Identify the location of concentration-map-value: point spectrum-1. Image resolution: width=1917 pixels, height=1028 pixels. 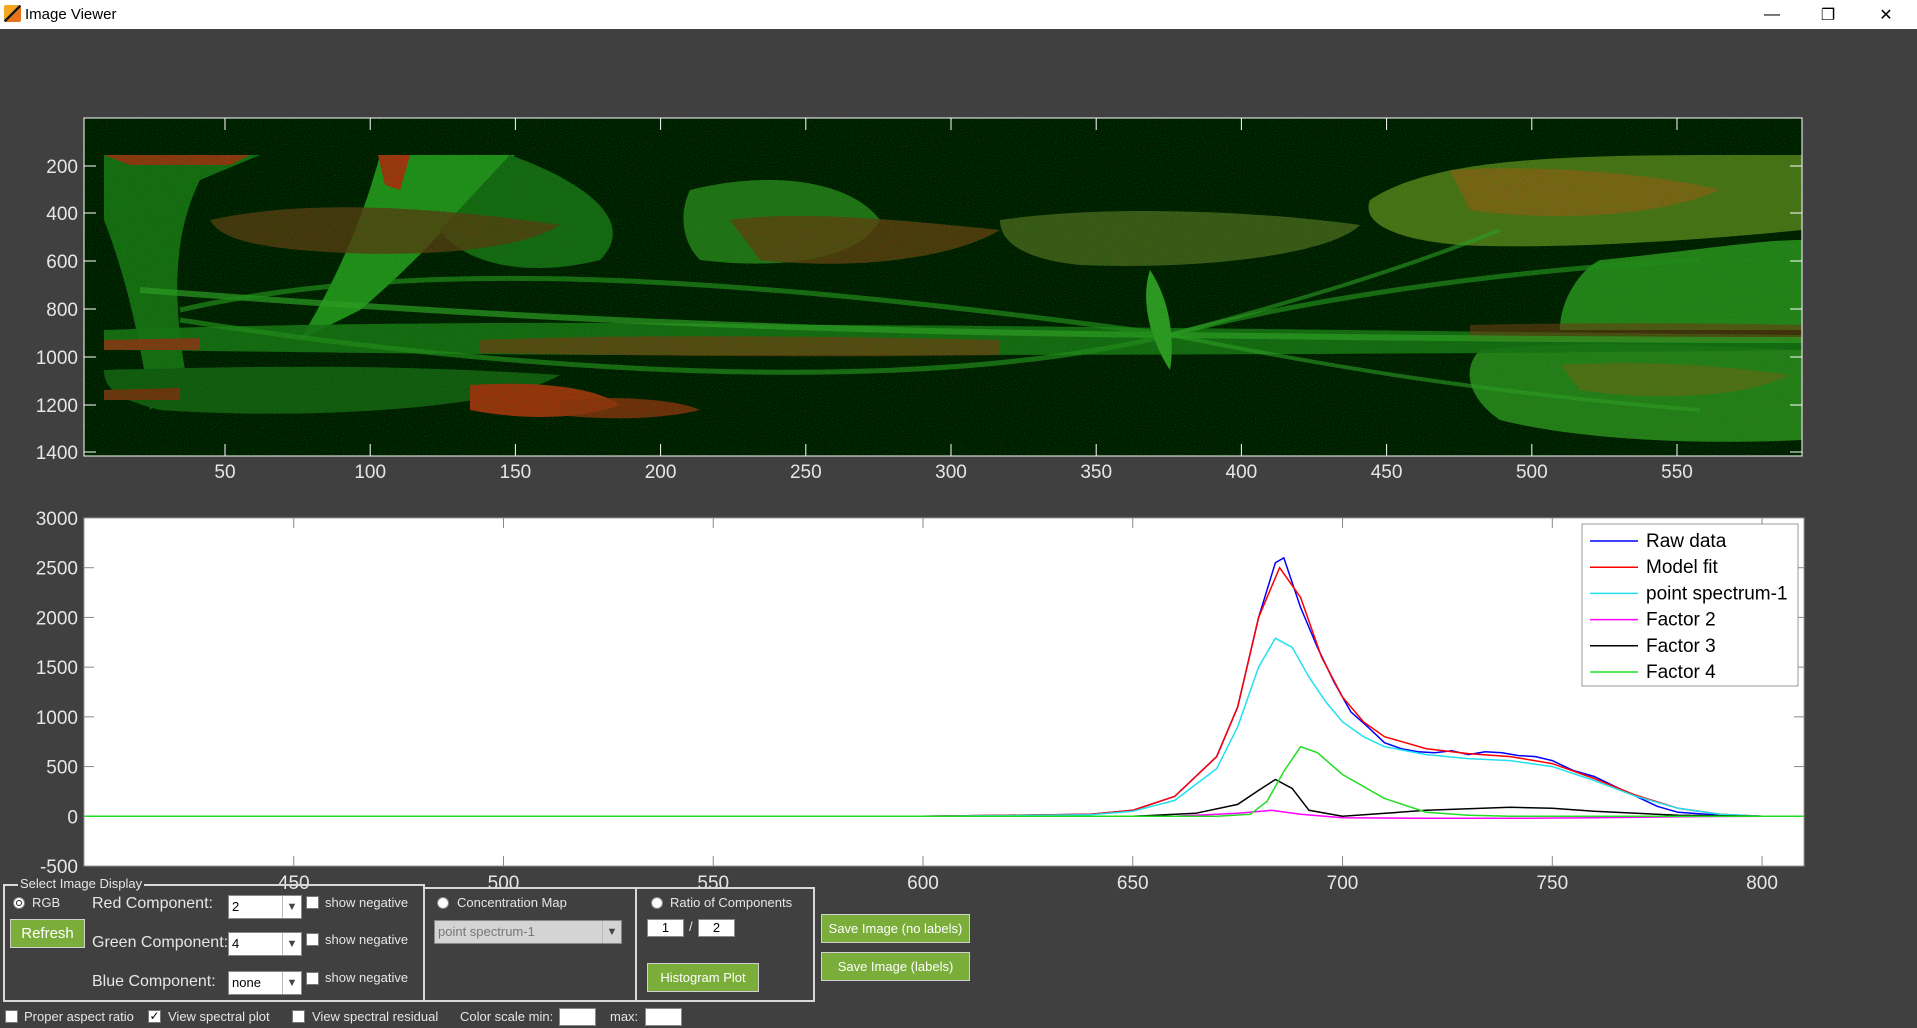
(486, 931).